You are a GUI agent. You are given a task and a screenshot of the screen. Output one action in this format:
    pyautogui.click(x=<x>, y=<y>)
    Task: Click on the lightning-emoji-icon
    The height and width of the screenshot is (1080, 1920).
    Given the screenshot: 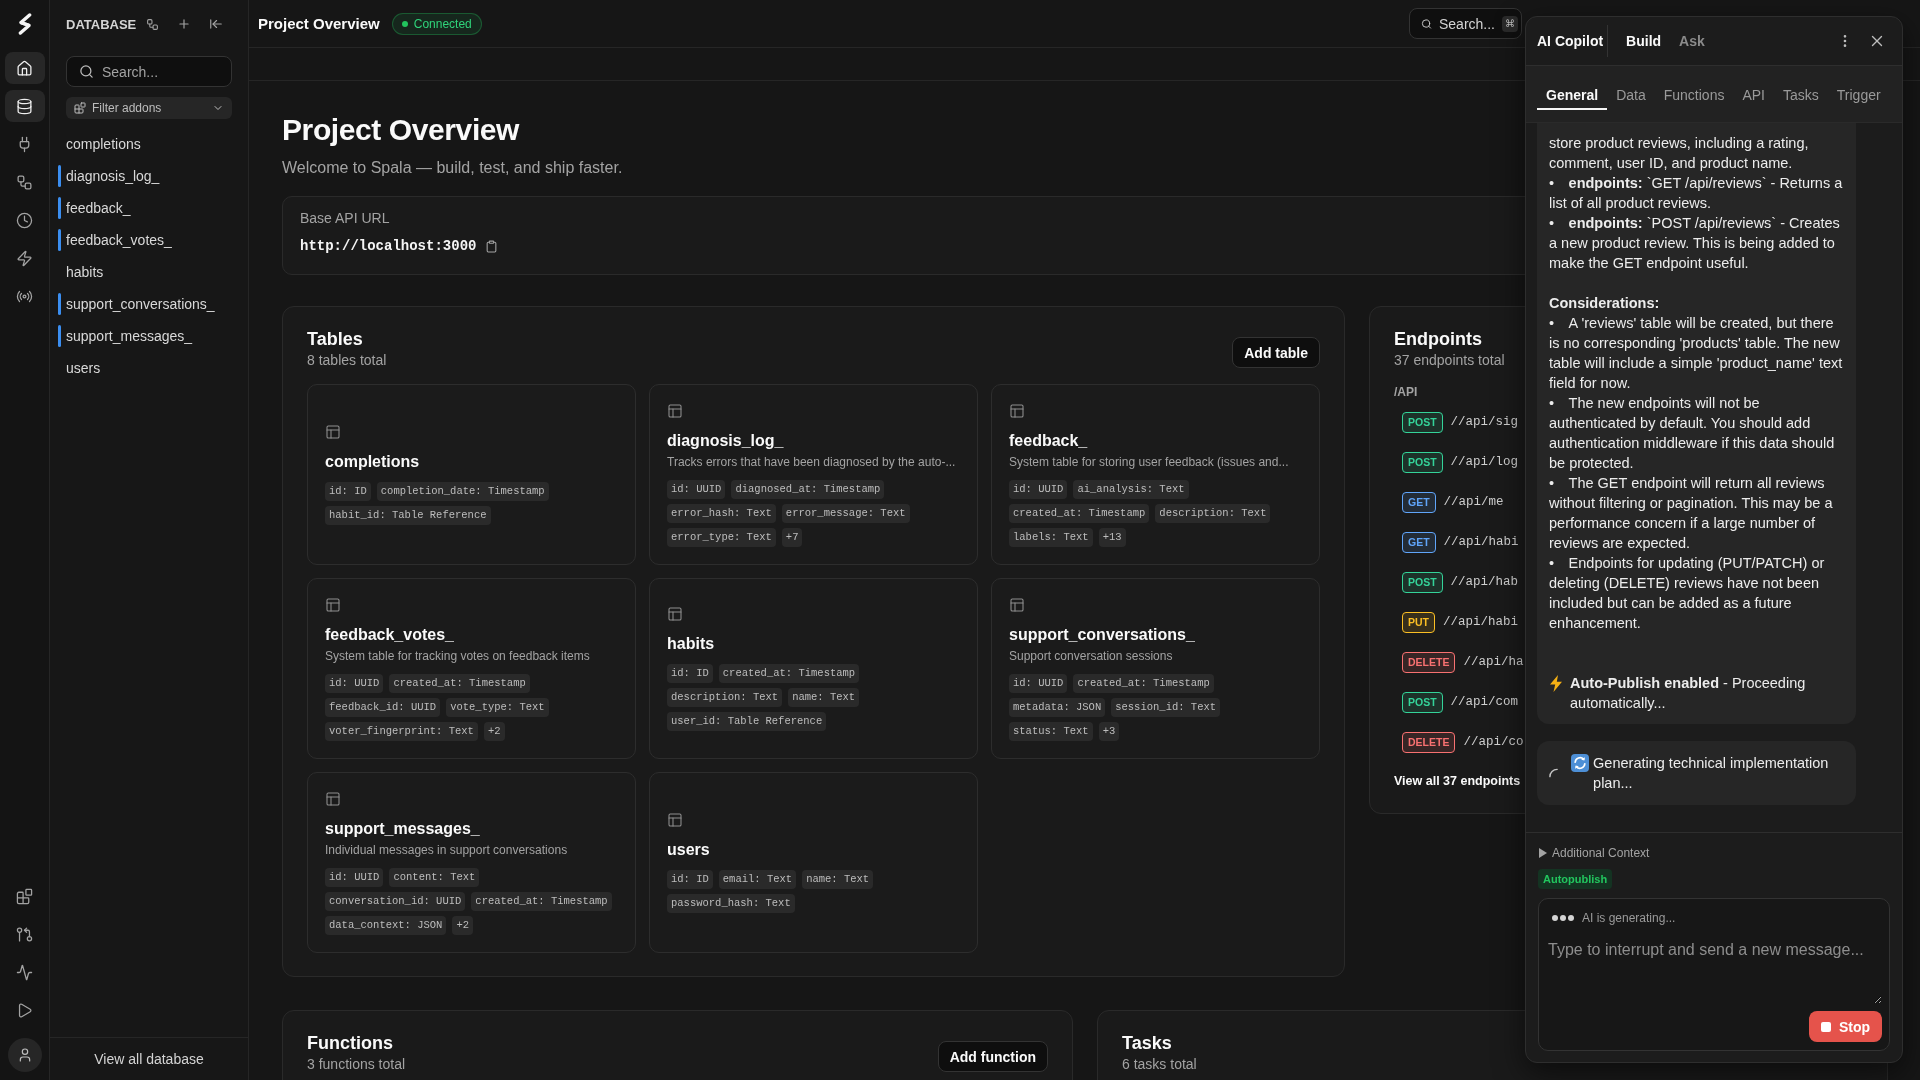 What is the action you would take?
    pyautogui.click(x=1556, y=683)
    